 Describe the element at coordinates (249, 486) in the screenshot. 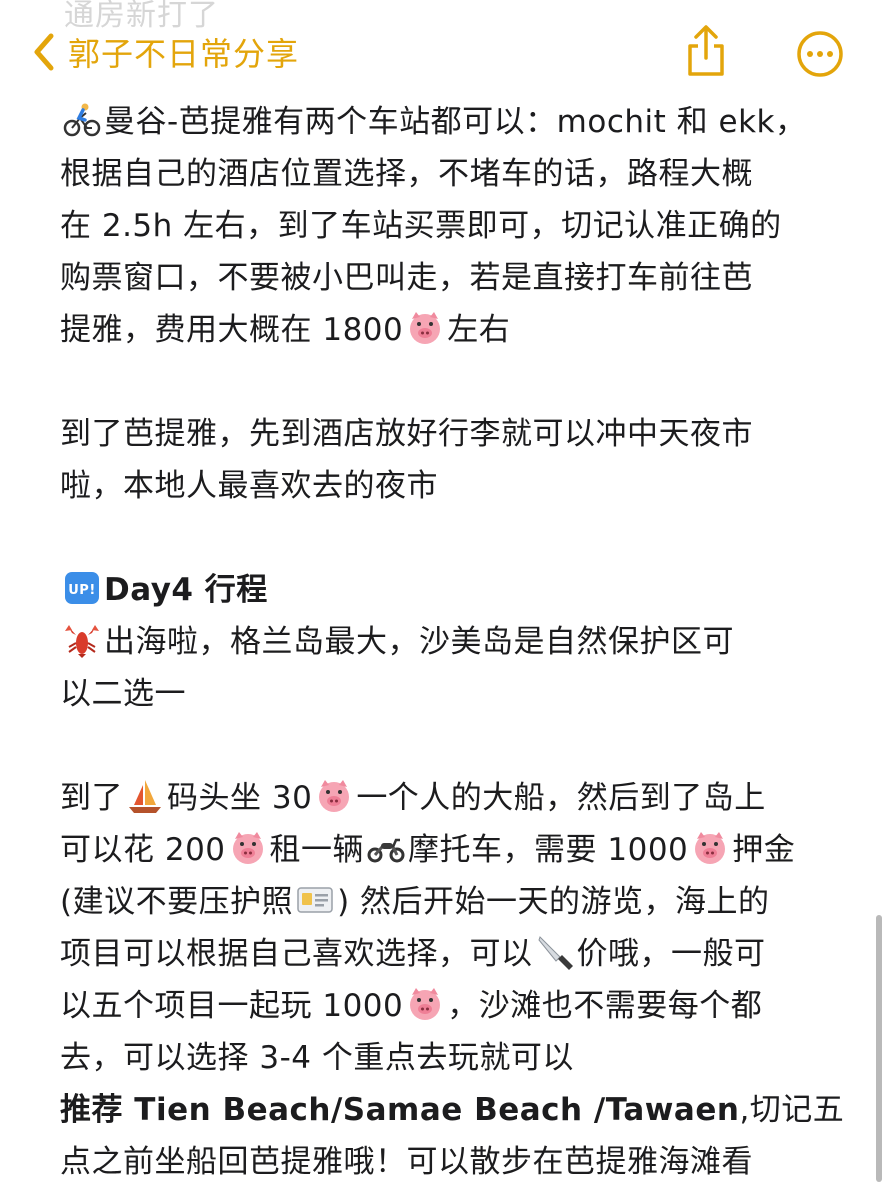

I see `note-line: 啦，本地人最喜欢去的夜市` at that location.